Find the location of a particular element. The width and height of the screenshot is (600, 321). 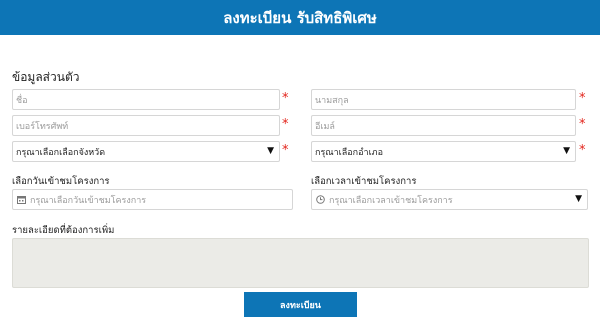

province-selected-value: กรุณาเลือกเลือกจังหวัด is located at coordinates (61, 152).